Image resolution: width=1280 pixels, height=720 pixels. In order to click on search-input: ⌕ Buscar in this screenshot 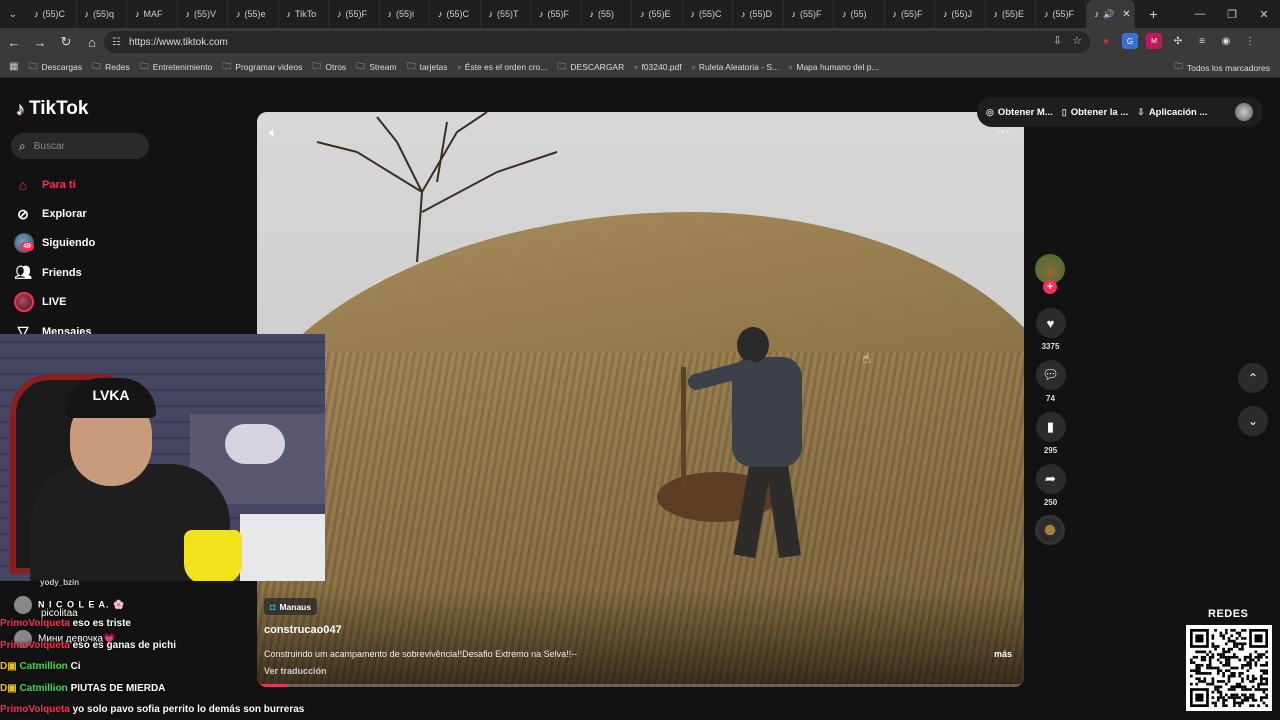, I will do `click(80, 146)`.